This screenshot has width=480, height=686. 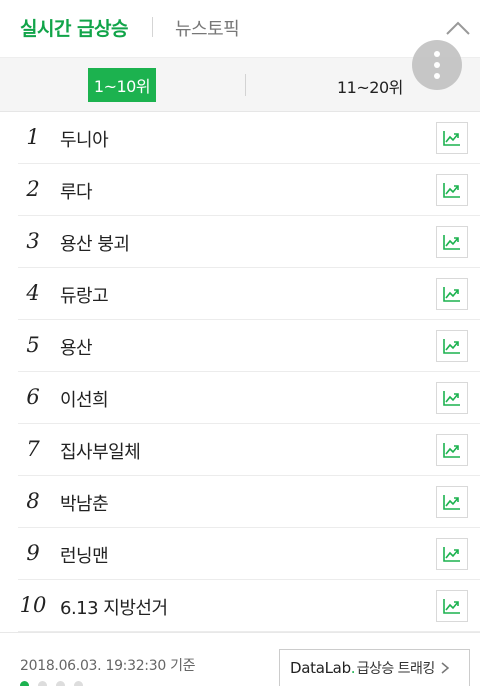 What do you see at coordinates (76, 347) in the screenshot?
I see `keyword-text: 용산` at bounding box center [76, 347].